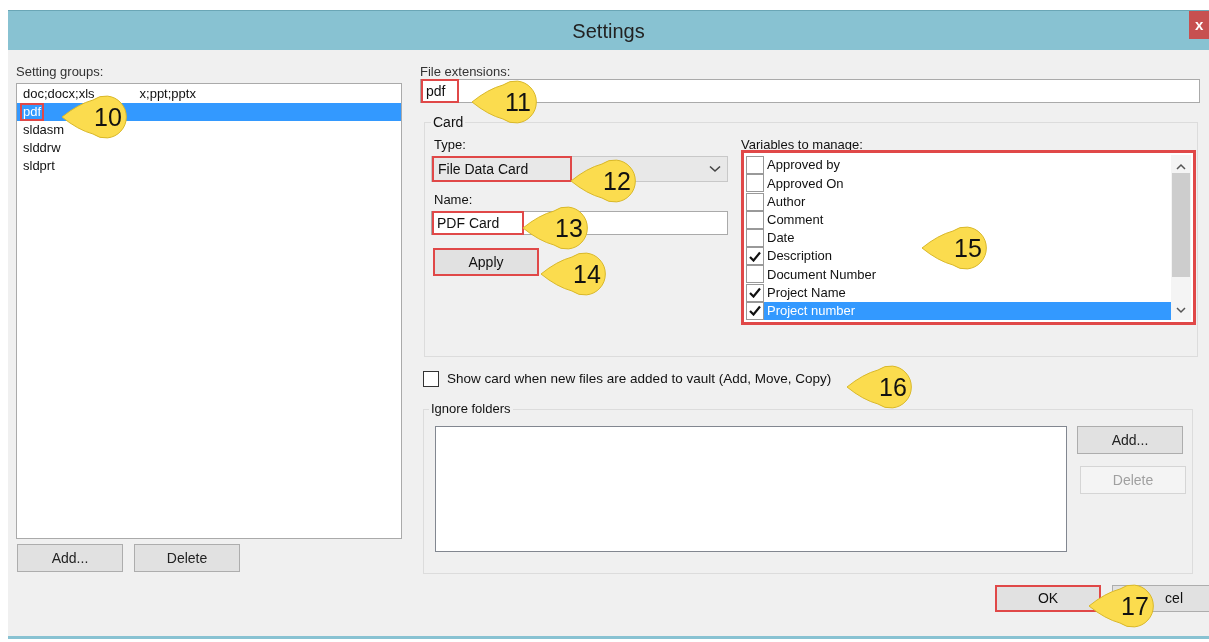  Describe the element at coordinates (187, 558) in the screenshot. I see `button: Delete` at that location.